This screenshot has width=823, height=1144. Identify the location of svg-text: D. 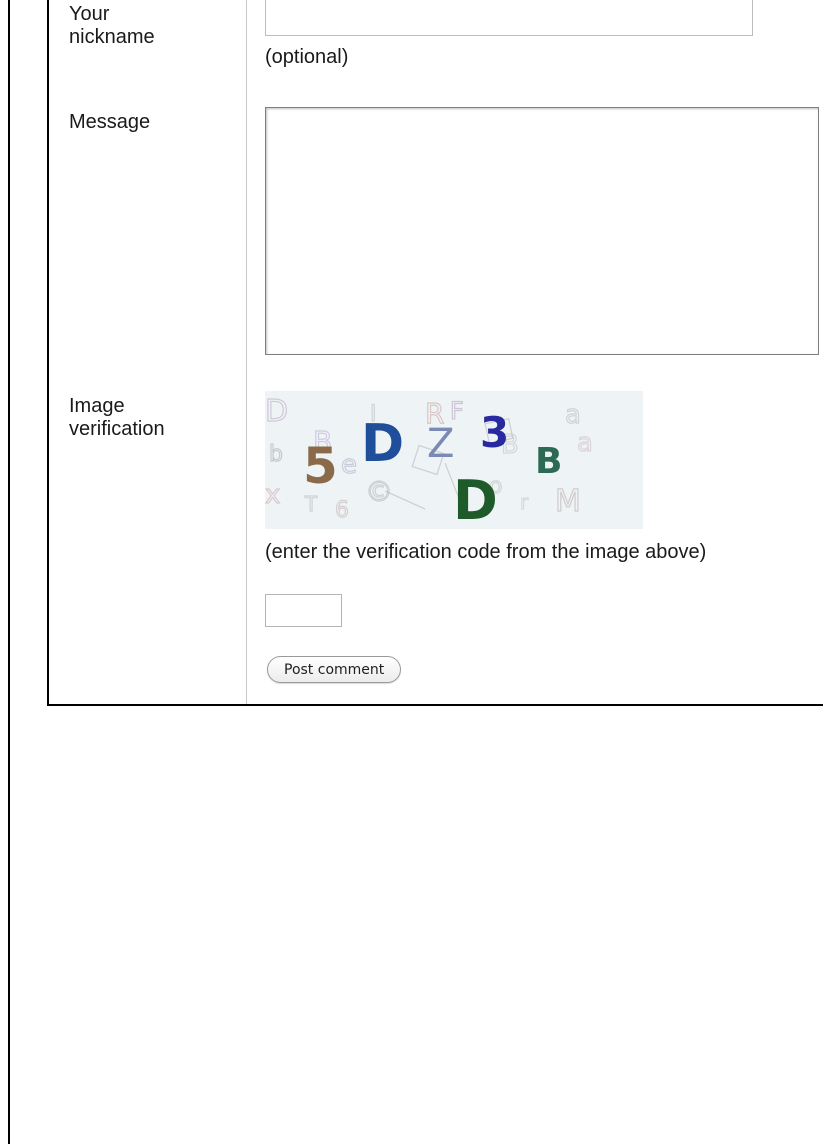
(276, 411).